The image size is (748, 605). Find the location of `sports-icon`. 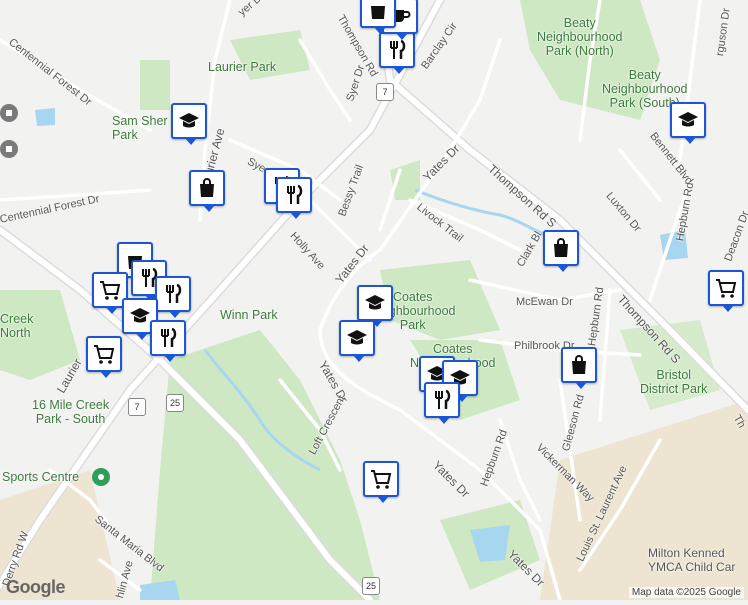

sports-icon is located at coordinates (101, 477).